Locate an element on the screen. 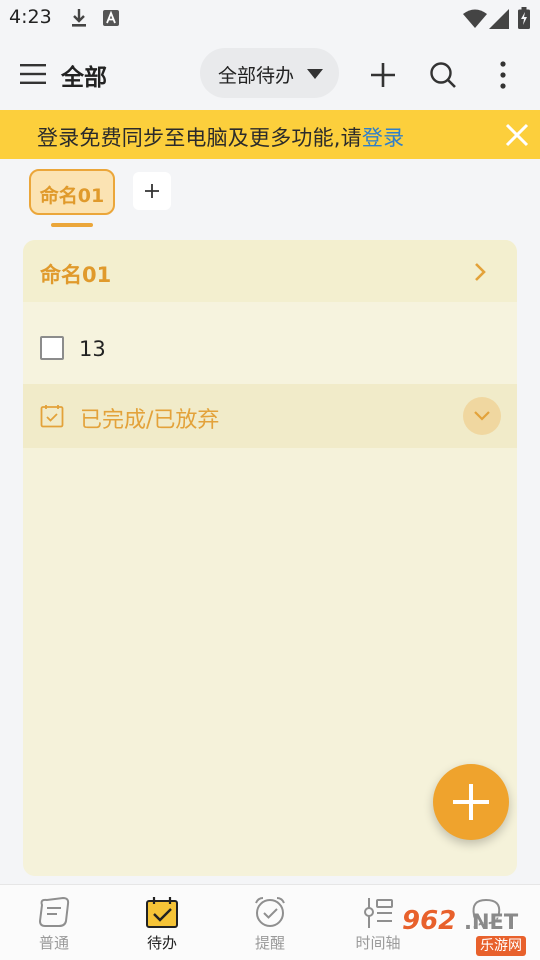  nav-item-reminder: 提醒 is located at coordinates (270, 922).